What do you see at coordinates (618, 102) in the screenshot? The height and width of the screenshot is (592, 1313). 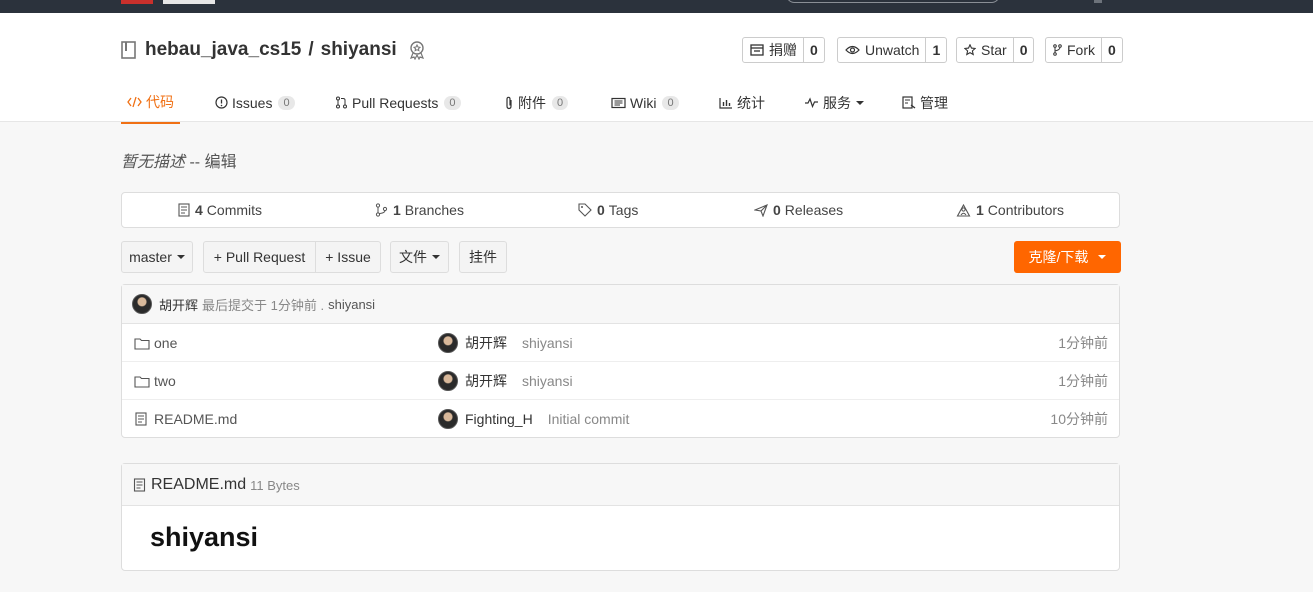 I see `wiki-icon` at bounding box center [618, 102].